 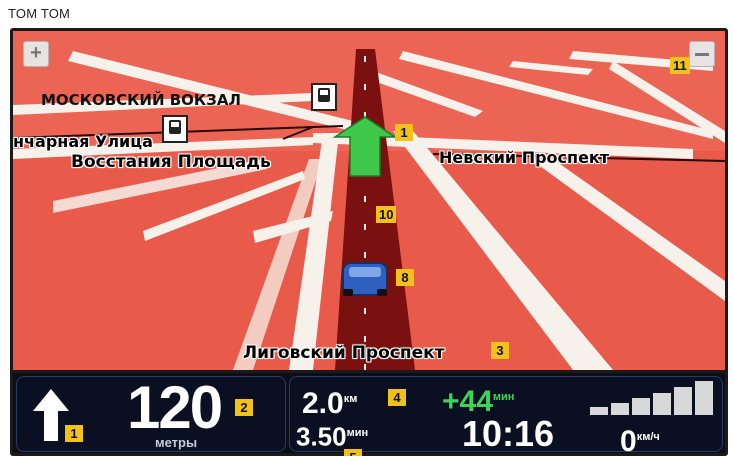 I want to click on marker-11: 11, so click(x=680, y=65).